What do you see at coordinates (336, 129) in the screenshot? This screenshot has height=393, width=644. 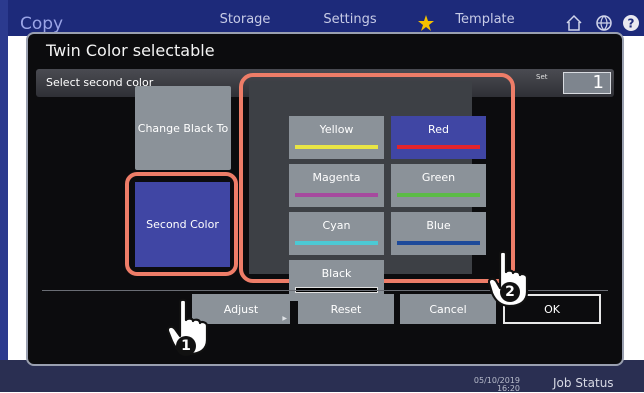 I see `color-label: Yellow` at bounding box center [336, 129].